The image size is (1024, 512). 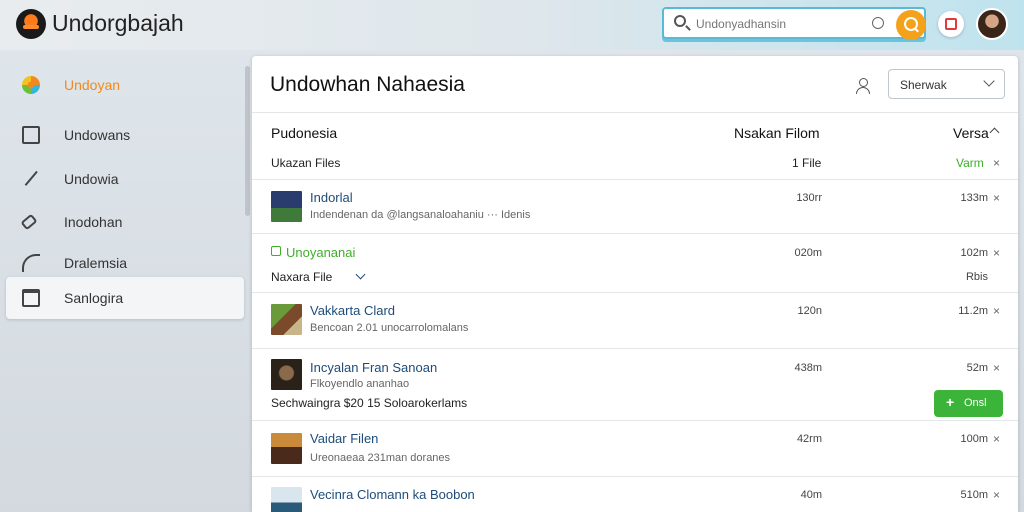 What do you see at coordinates (809, 198) in the screenshot?
I see `file-size: 130rr` at bounding box center [809, 198].